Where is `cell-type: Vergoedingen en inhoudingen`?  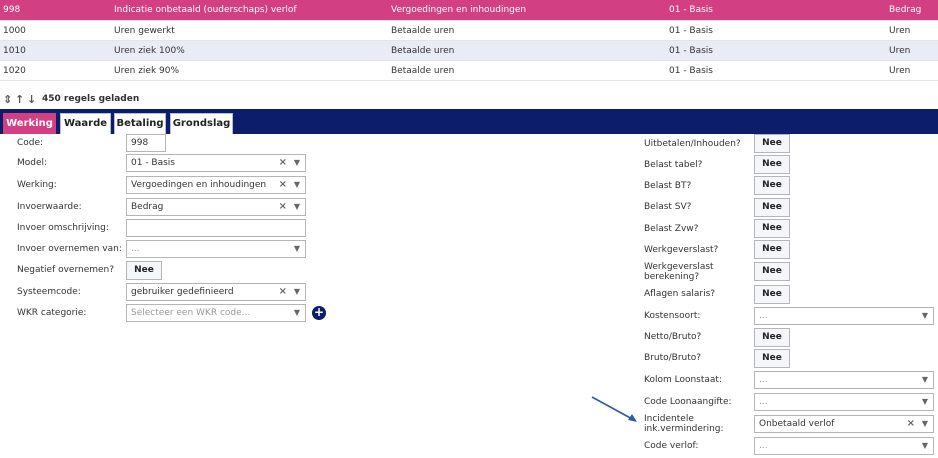 cell-type: Vergoedingen en inhoudingen is located at coordinates (459, 10).